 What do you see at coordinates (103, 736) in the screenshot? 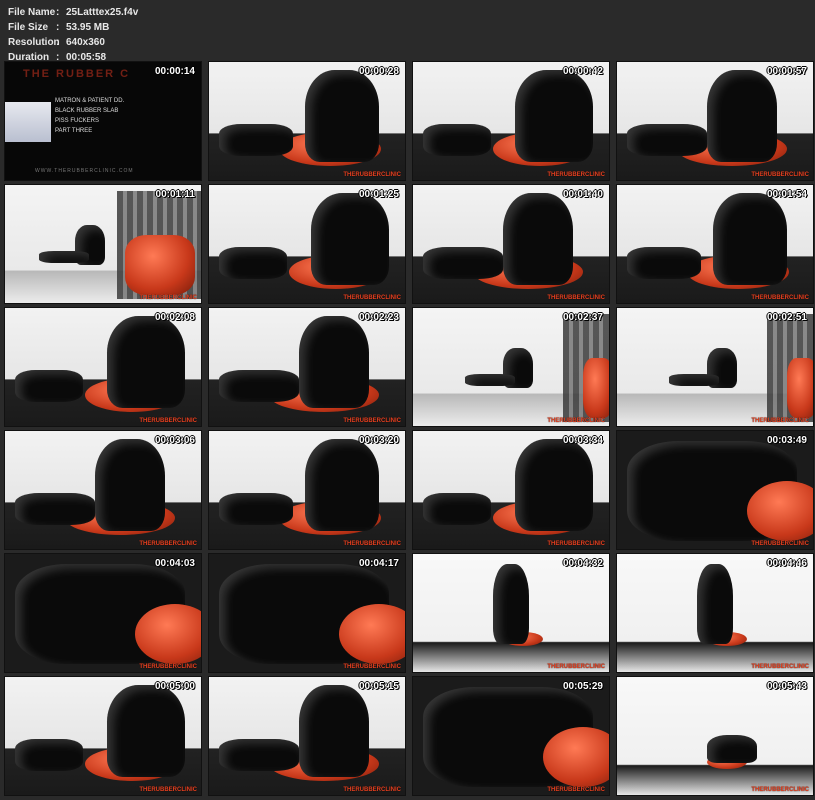
I see `video-thumbnail: 00:05:00 THERUBBERCLINIC` at bounding box center [103, 736].